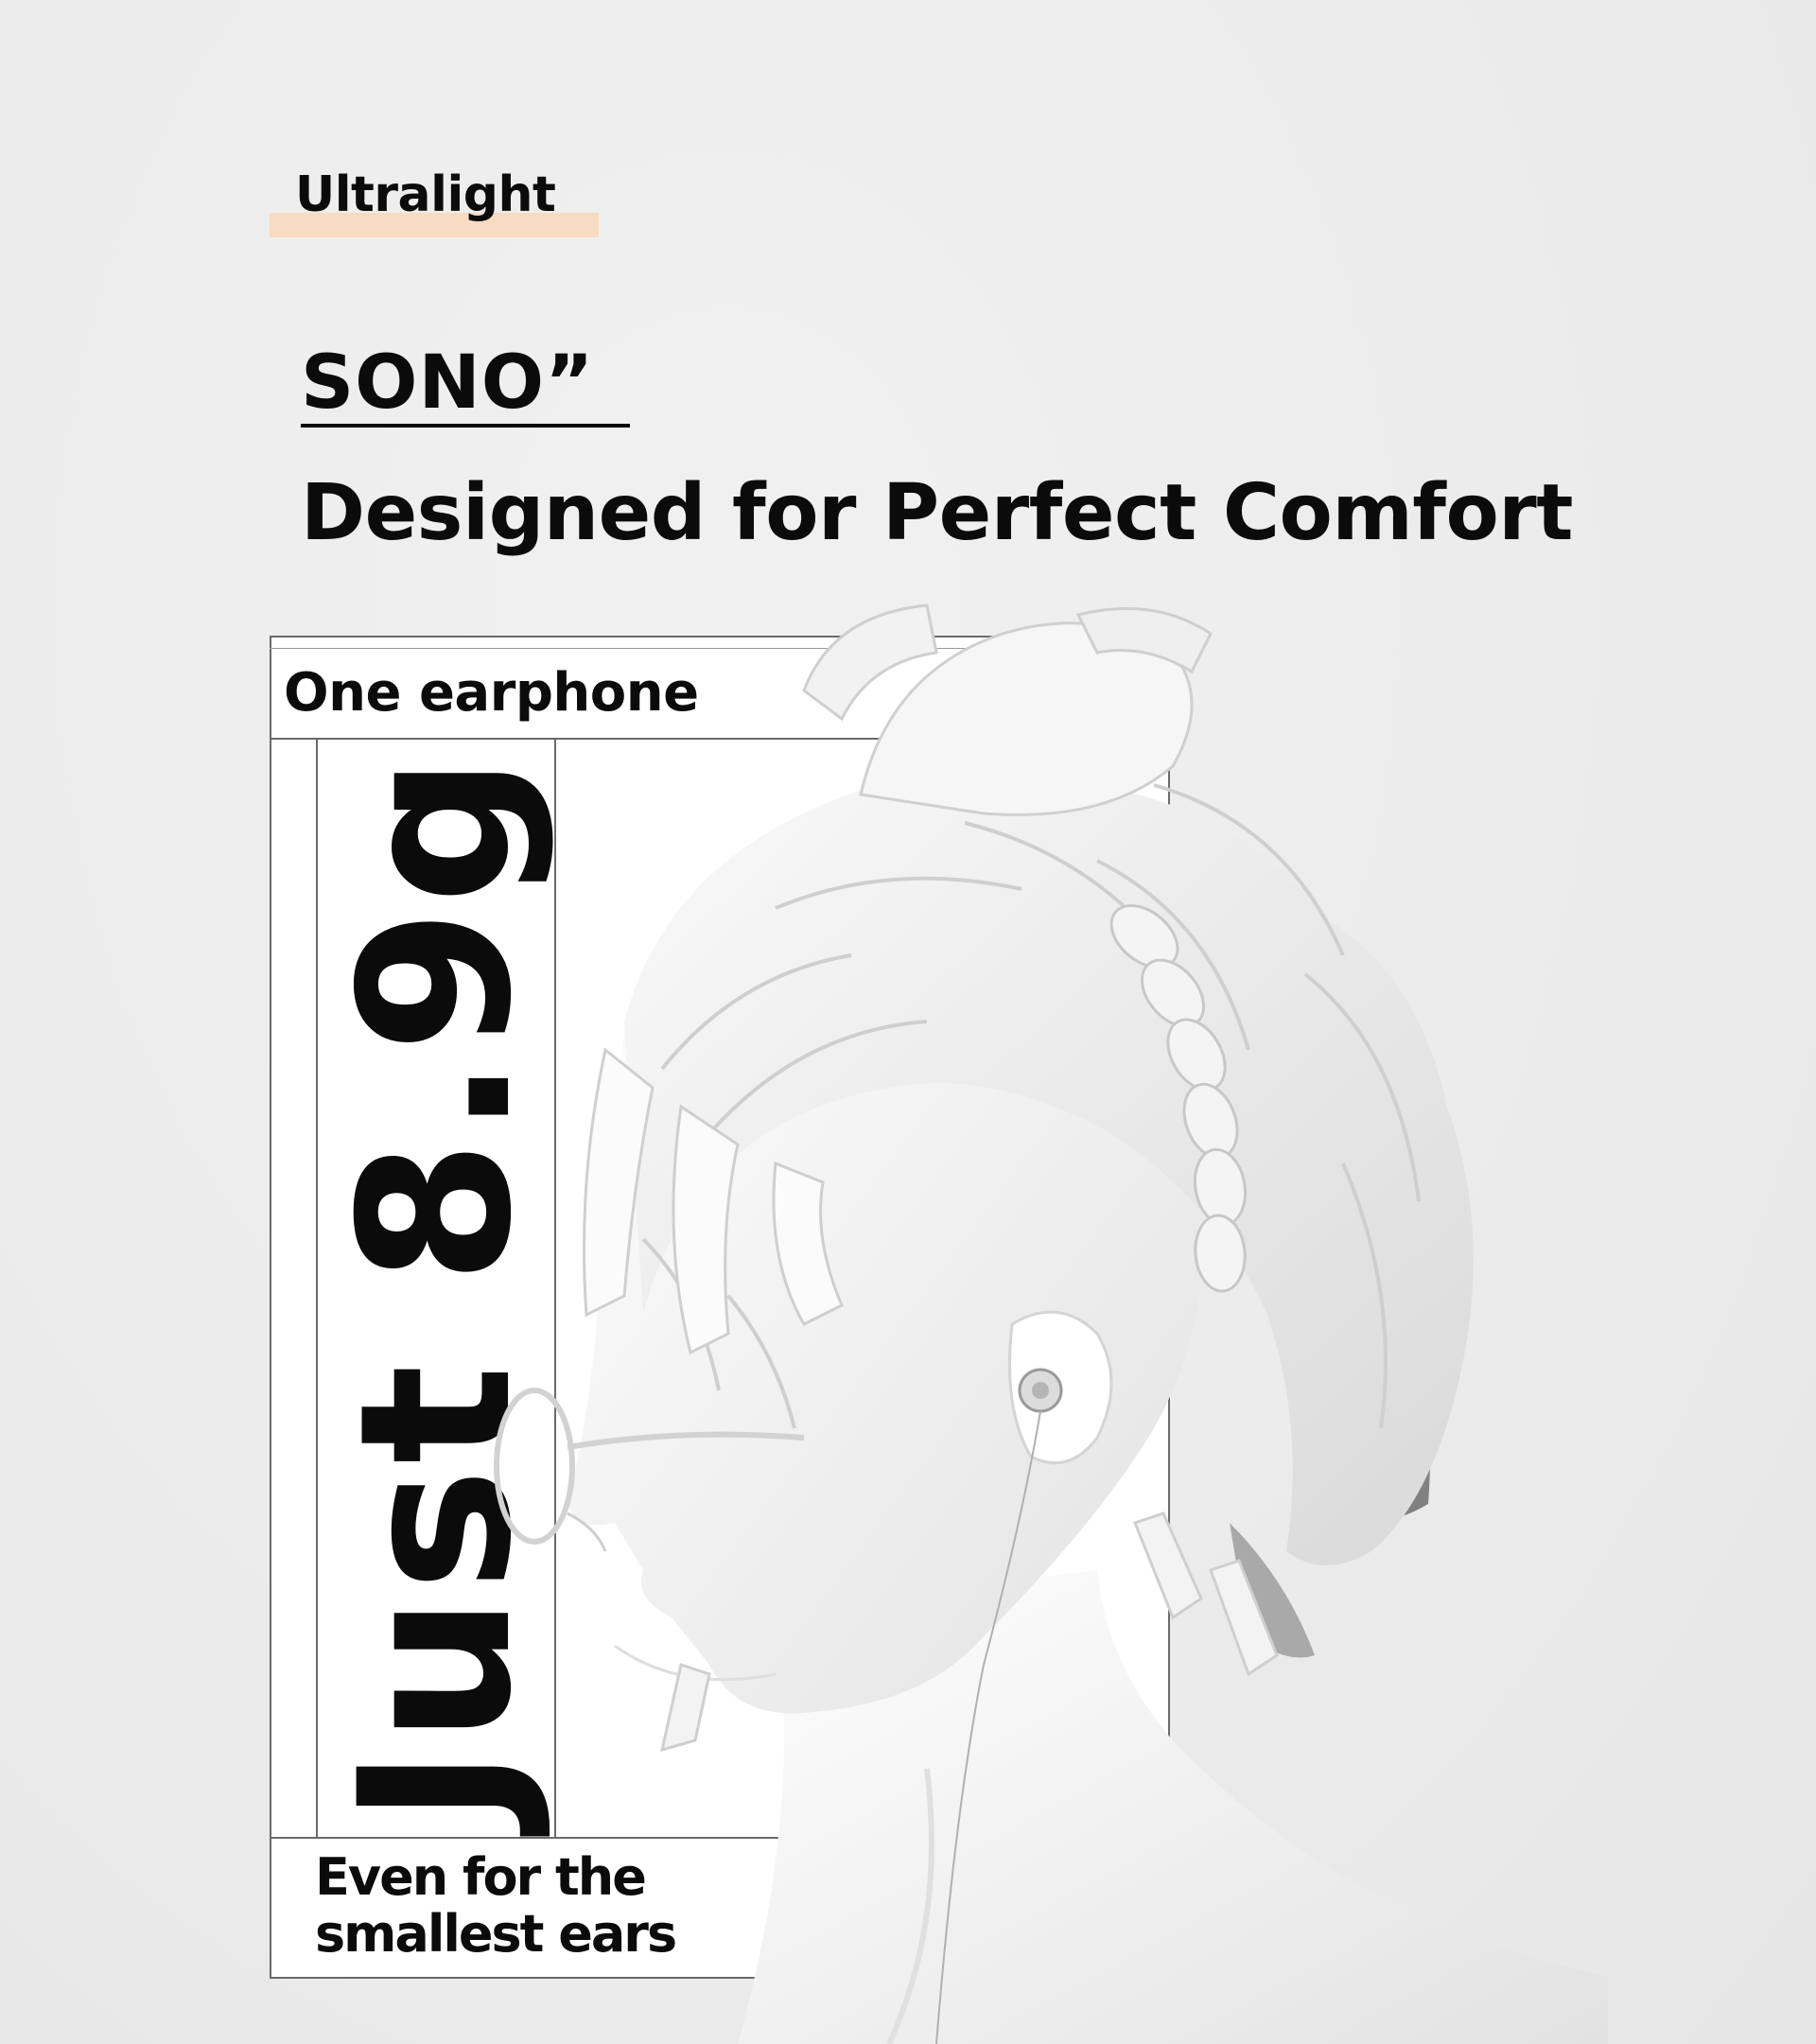 This screenshot has width=1816, height=2044. What do you see at coordinates (425, 194) in the screenshot?
I see `tag-label: Ultralight` at bounding box center [425, 194].